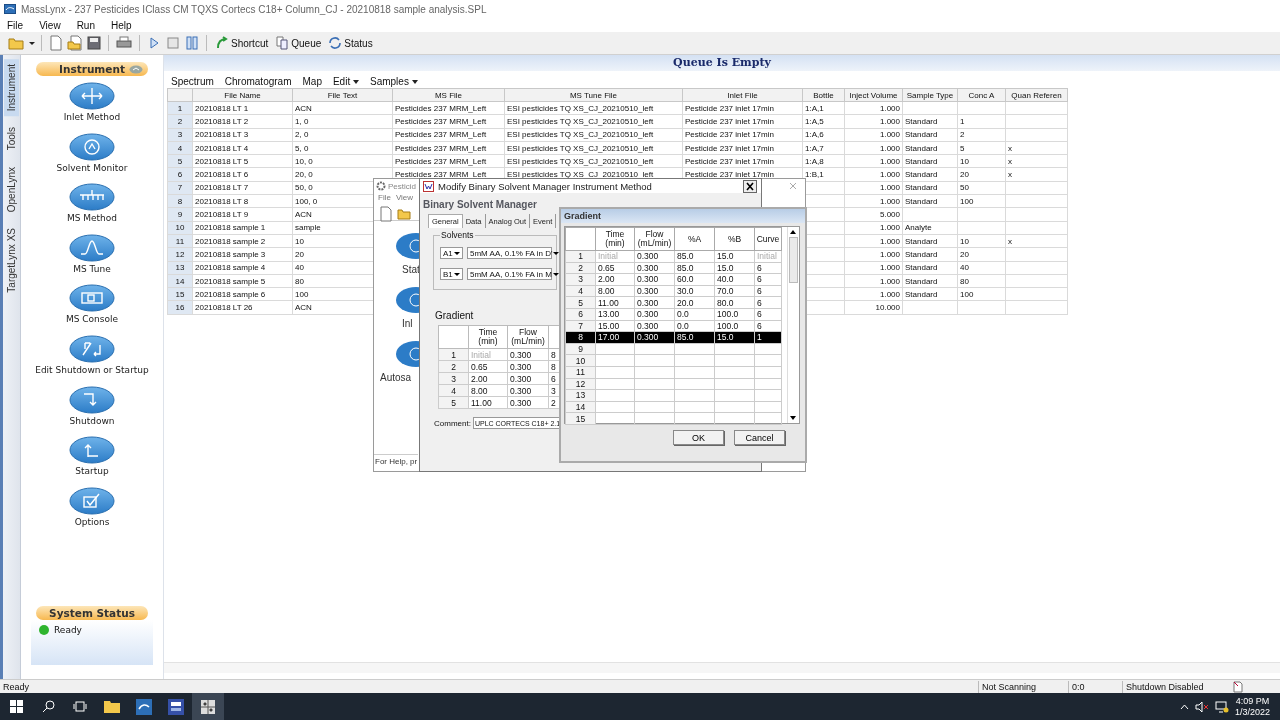  Describe the element at coordinates (258, 81) in the screenshot. I see `menu-item: Chromatogram` at that location.